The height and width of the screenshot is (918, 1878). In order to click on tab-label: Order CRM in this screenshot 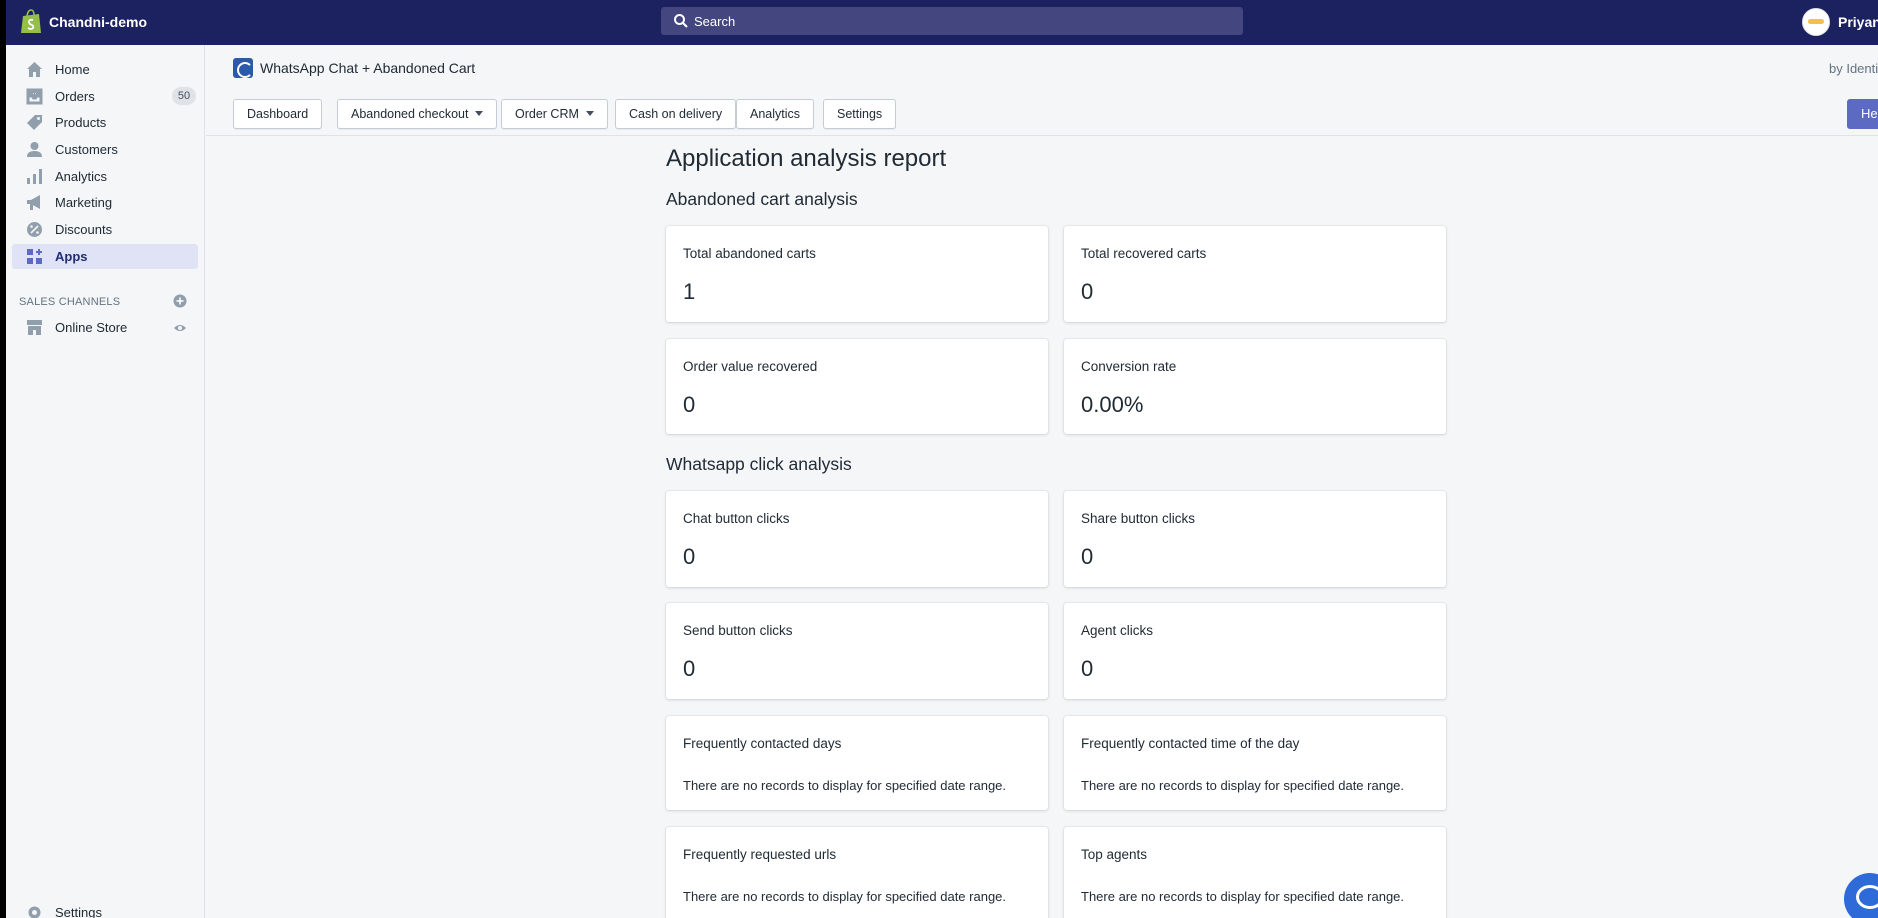, I will do `click(547, 114)`.